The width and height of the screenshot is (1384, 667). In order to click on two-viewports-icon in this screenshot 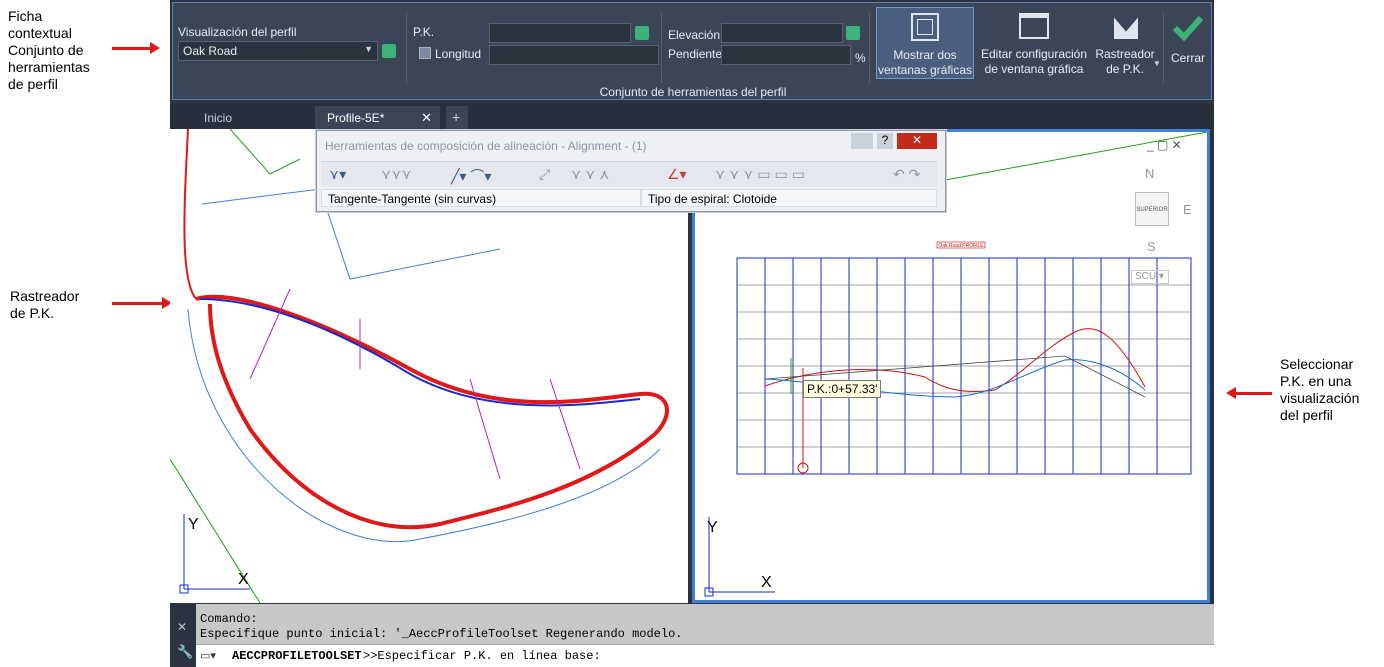, I will do `click(925, 27)`.